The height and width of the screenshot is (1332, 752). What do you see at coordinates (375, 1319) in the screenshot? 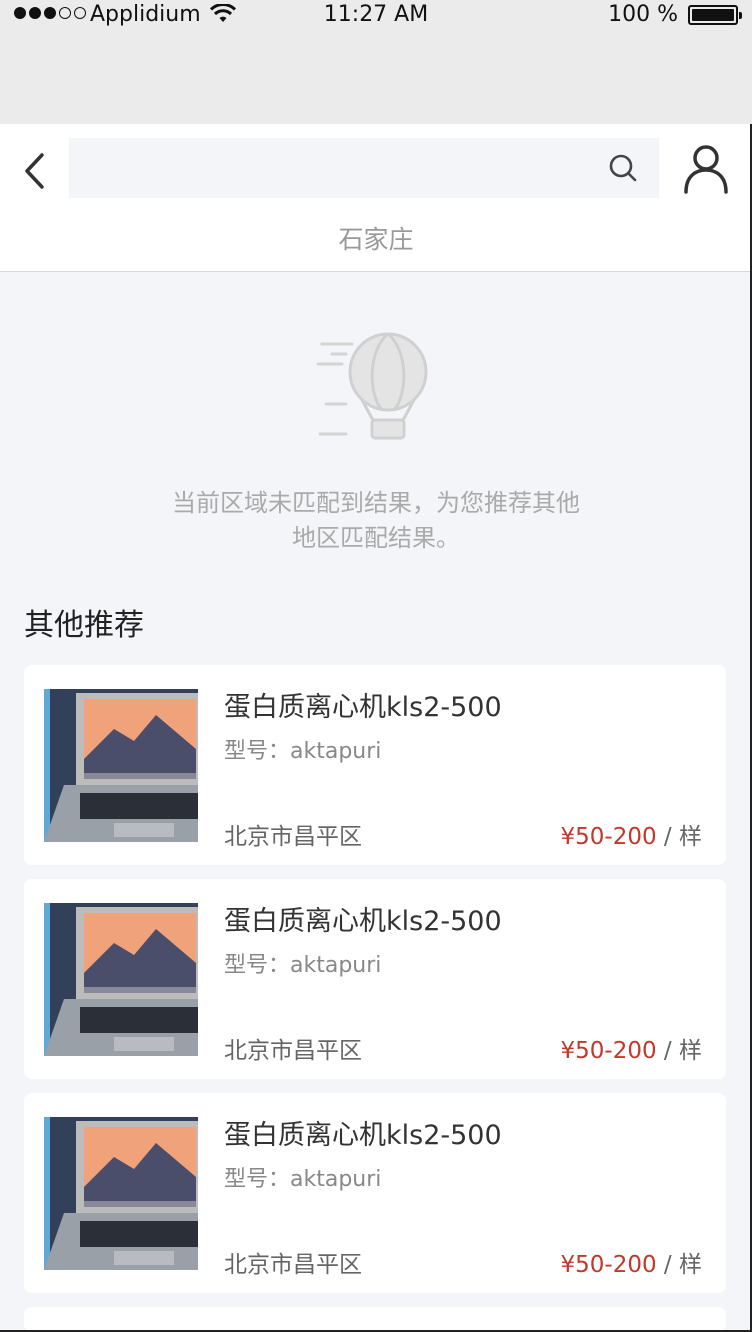
I see `product-card-partial` at bounding box center [375, 1319].